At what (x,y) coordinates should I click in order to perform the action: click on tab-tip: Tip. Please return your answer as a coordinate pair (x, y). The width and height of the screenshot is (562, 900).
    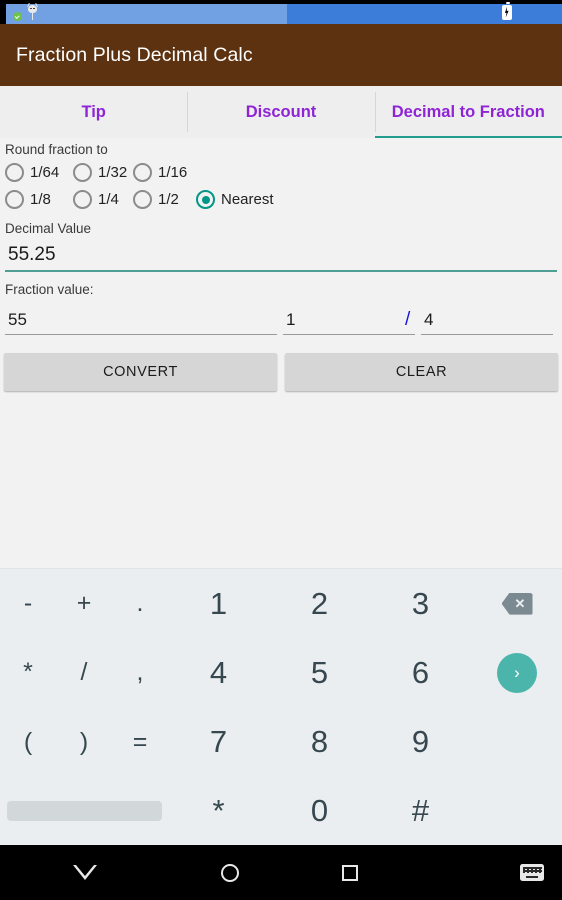
    Looking at the image, I should click on (93, 112).